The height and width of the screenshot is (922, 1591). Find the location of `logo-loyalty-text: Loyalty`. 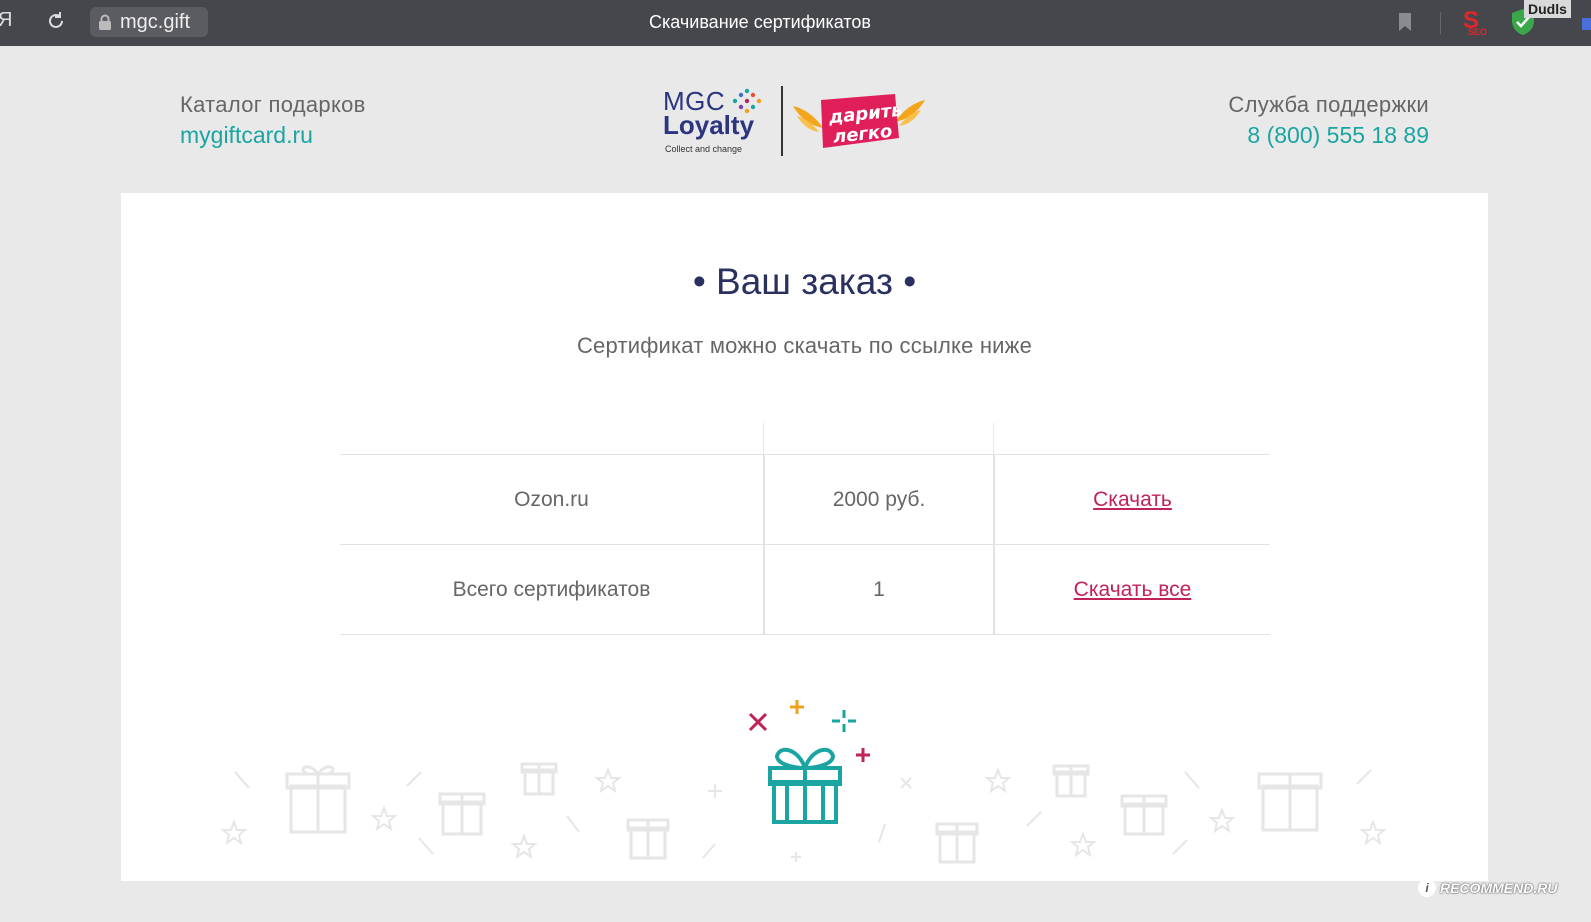

logo-loyalty-text: Loyalty is located at coordinates (709, 125).